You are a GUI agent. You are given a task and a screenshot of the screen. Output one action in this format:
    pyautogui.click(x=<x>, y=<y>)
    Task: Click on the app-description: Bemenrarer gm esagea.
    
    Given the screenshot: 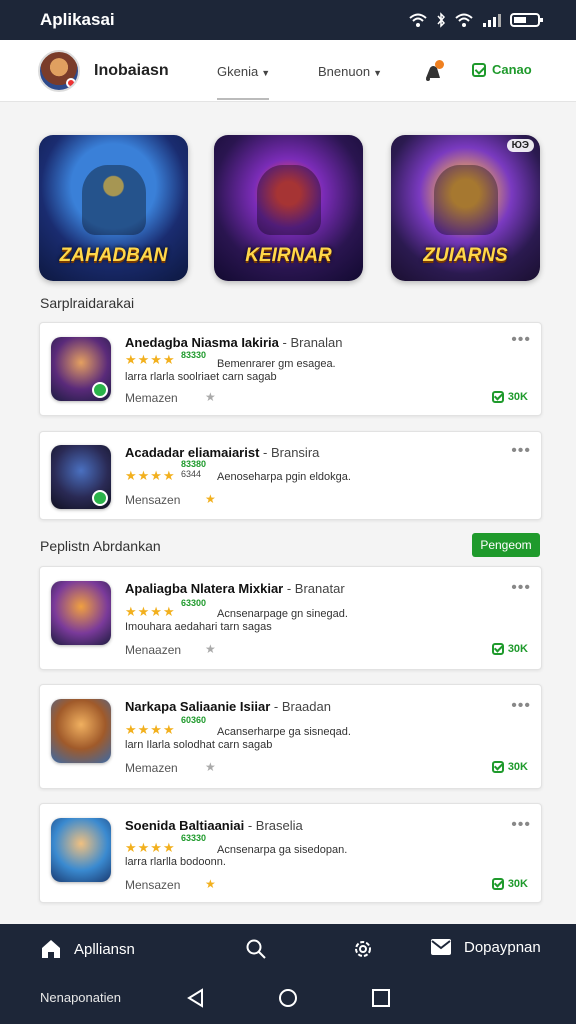 What is the action you would take?
    pyautogui.click(x=276, y=364)
    